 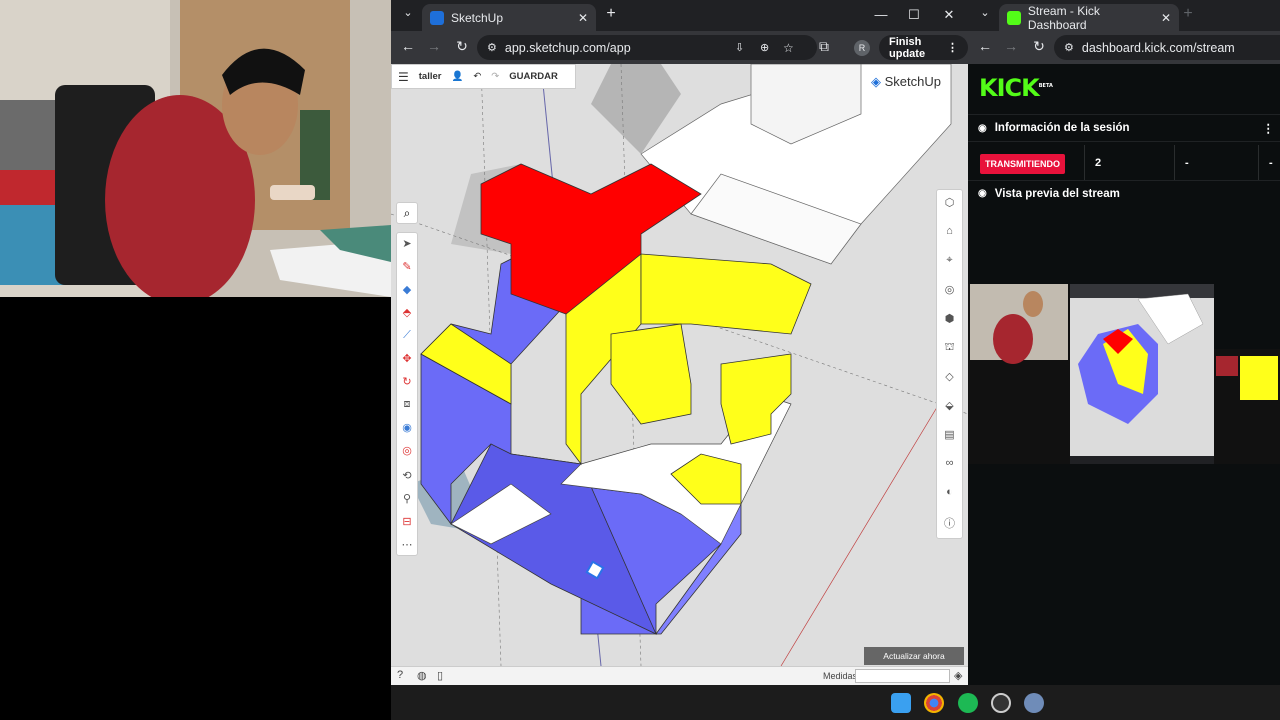 I want to click on kick-back-icon: ←, so click(x=985, y=46).